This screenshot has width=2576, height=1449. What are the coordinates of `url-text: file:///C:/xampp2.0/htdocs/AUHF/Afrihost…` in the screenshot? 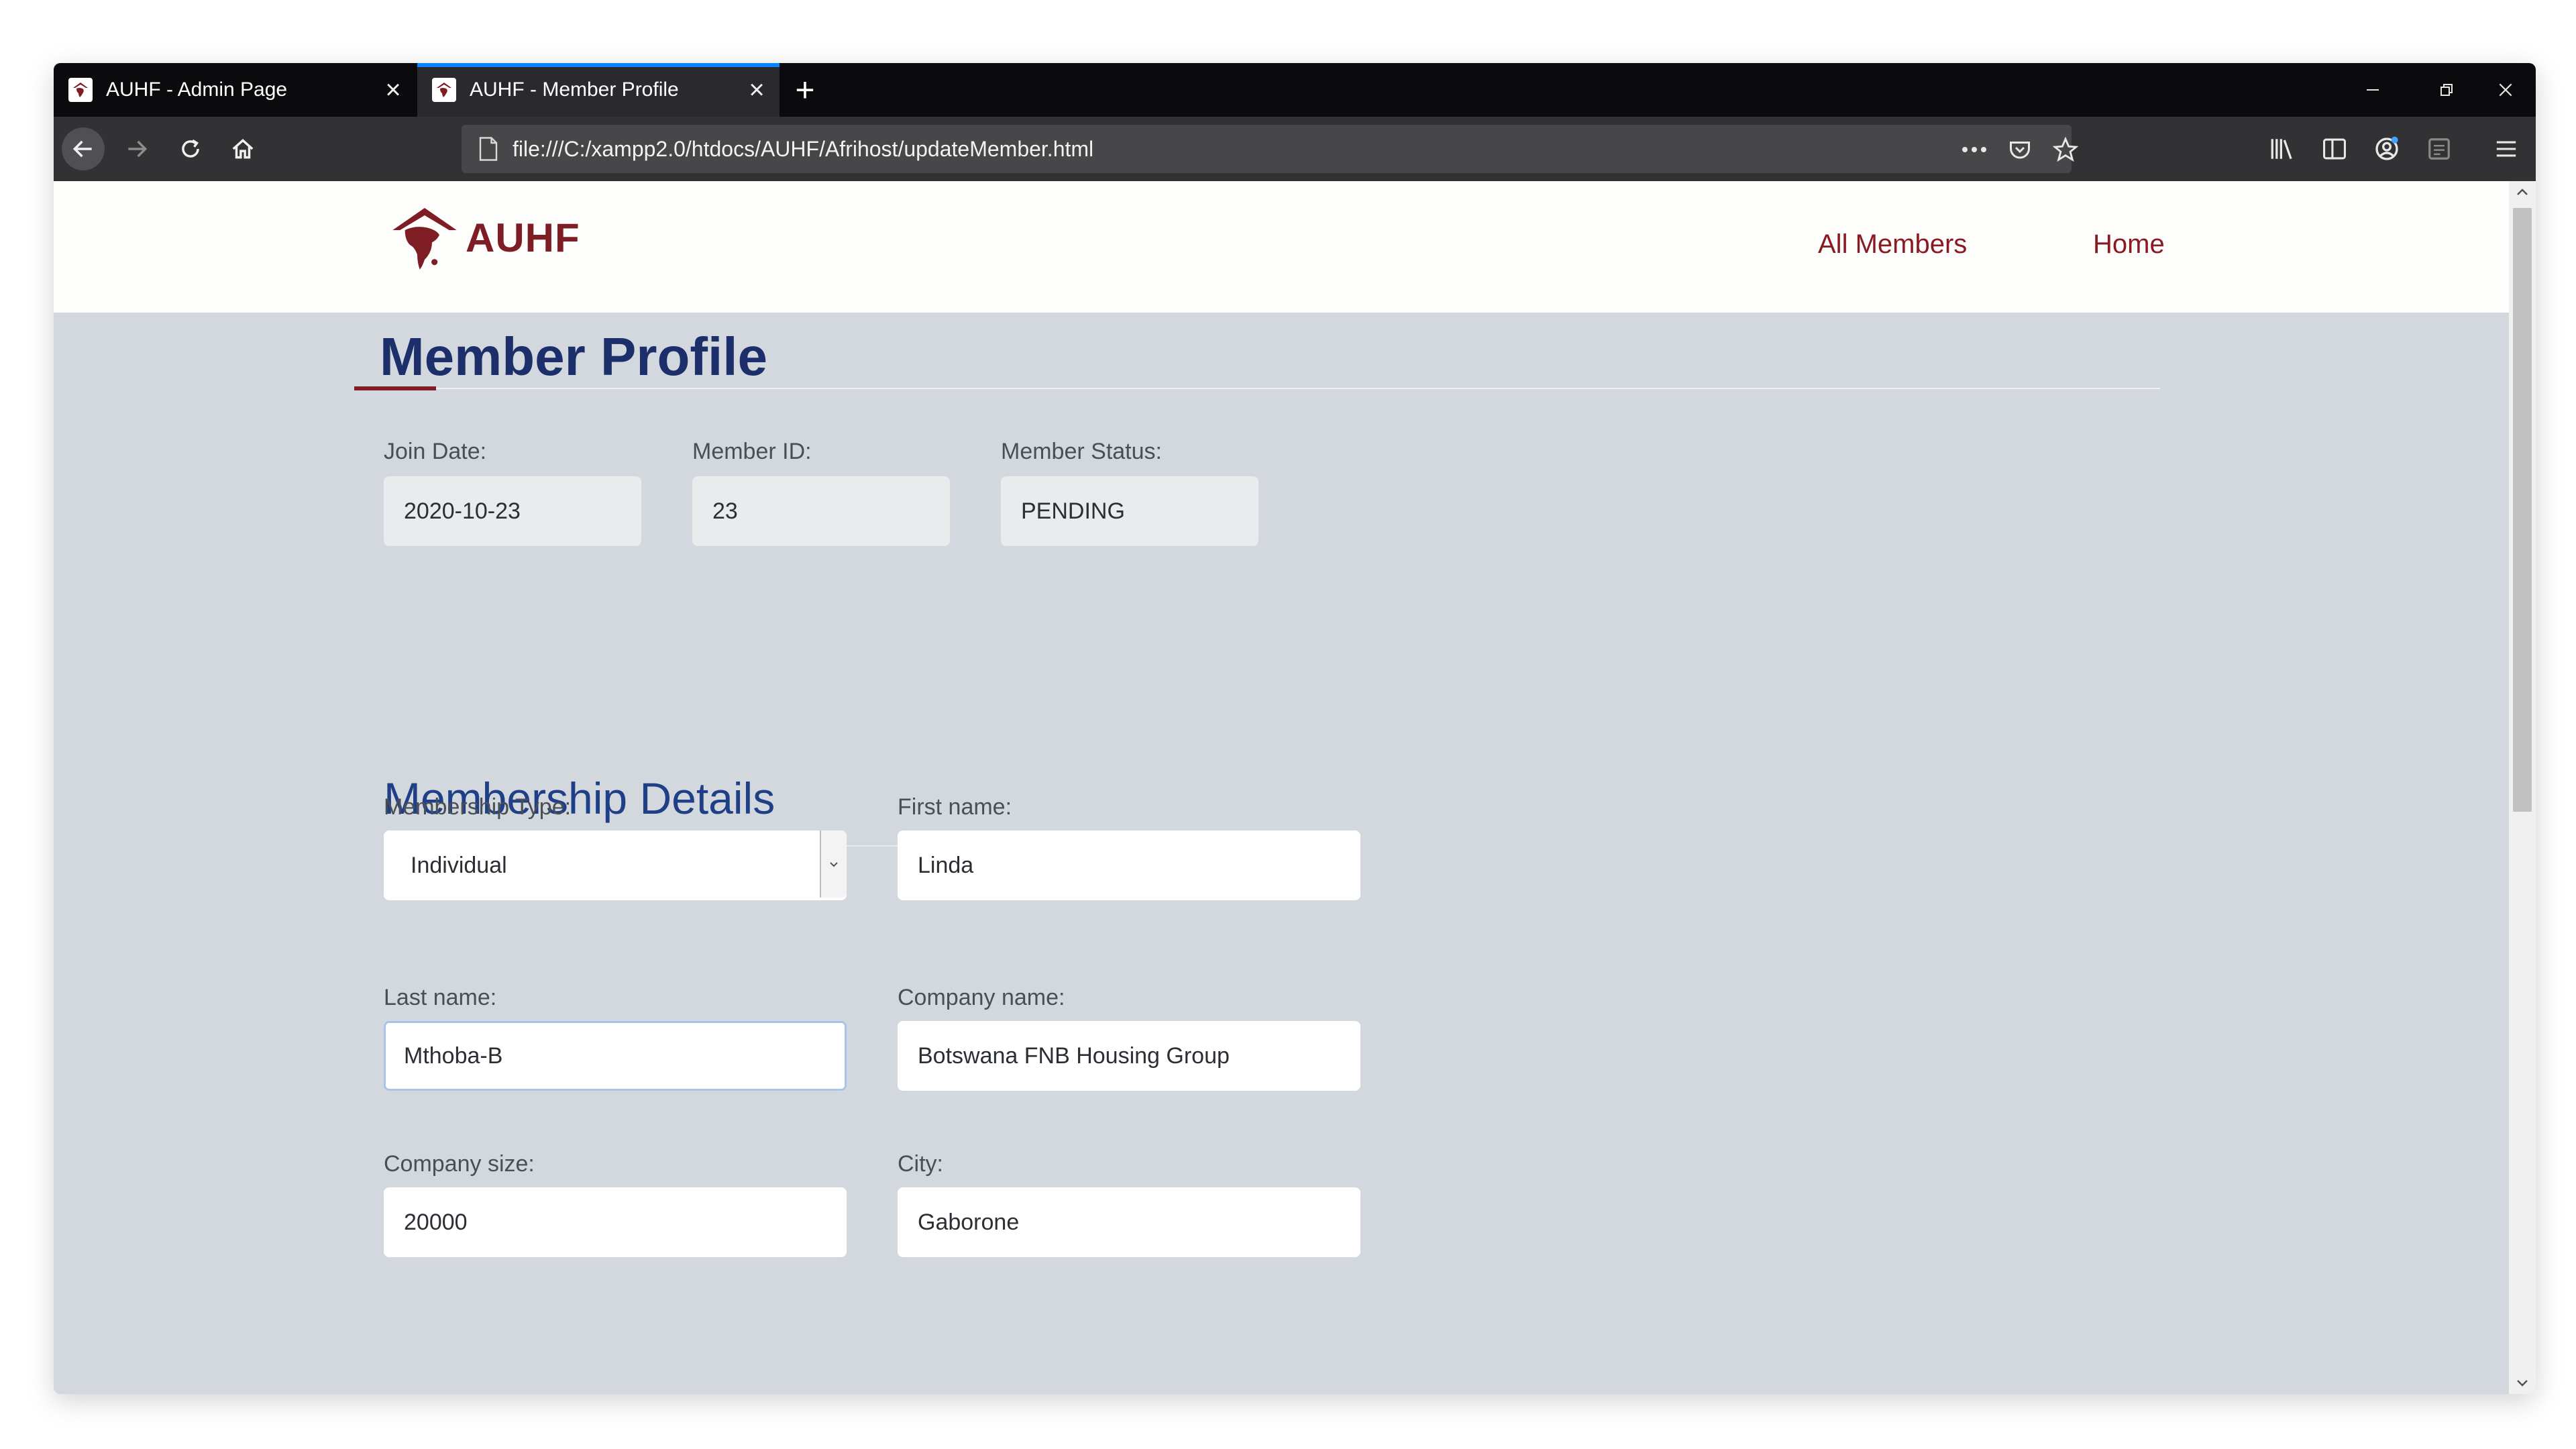 It's located at (803, 148).